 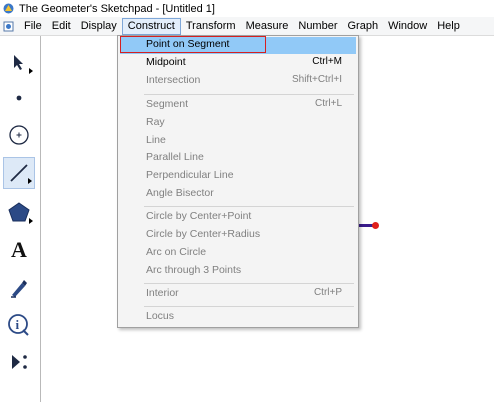 What do you see at coordinates (8, 8) in the screenshot?
I see `sketchpad-app-icon` at bounding box center [8, 8].